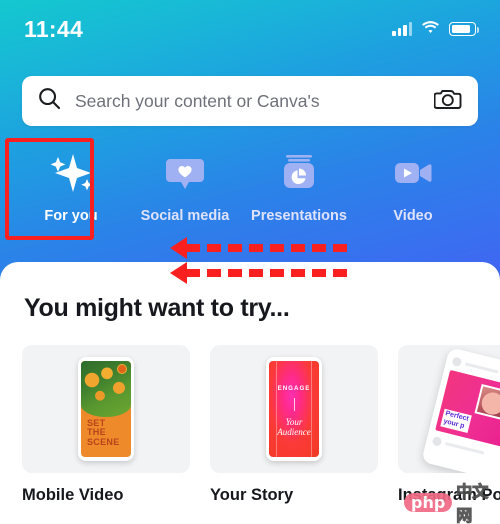 The image size is (500, 524). I want to click on annotation-arrow-upper, so click(258, 248).